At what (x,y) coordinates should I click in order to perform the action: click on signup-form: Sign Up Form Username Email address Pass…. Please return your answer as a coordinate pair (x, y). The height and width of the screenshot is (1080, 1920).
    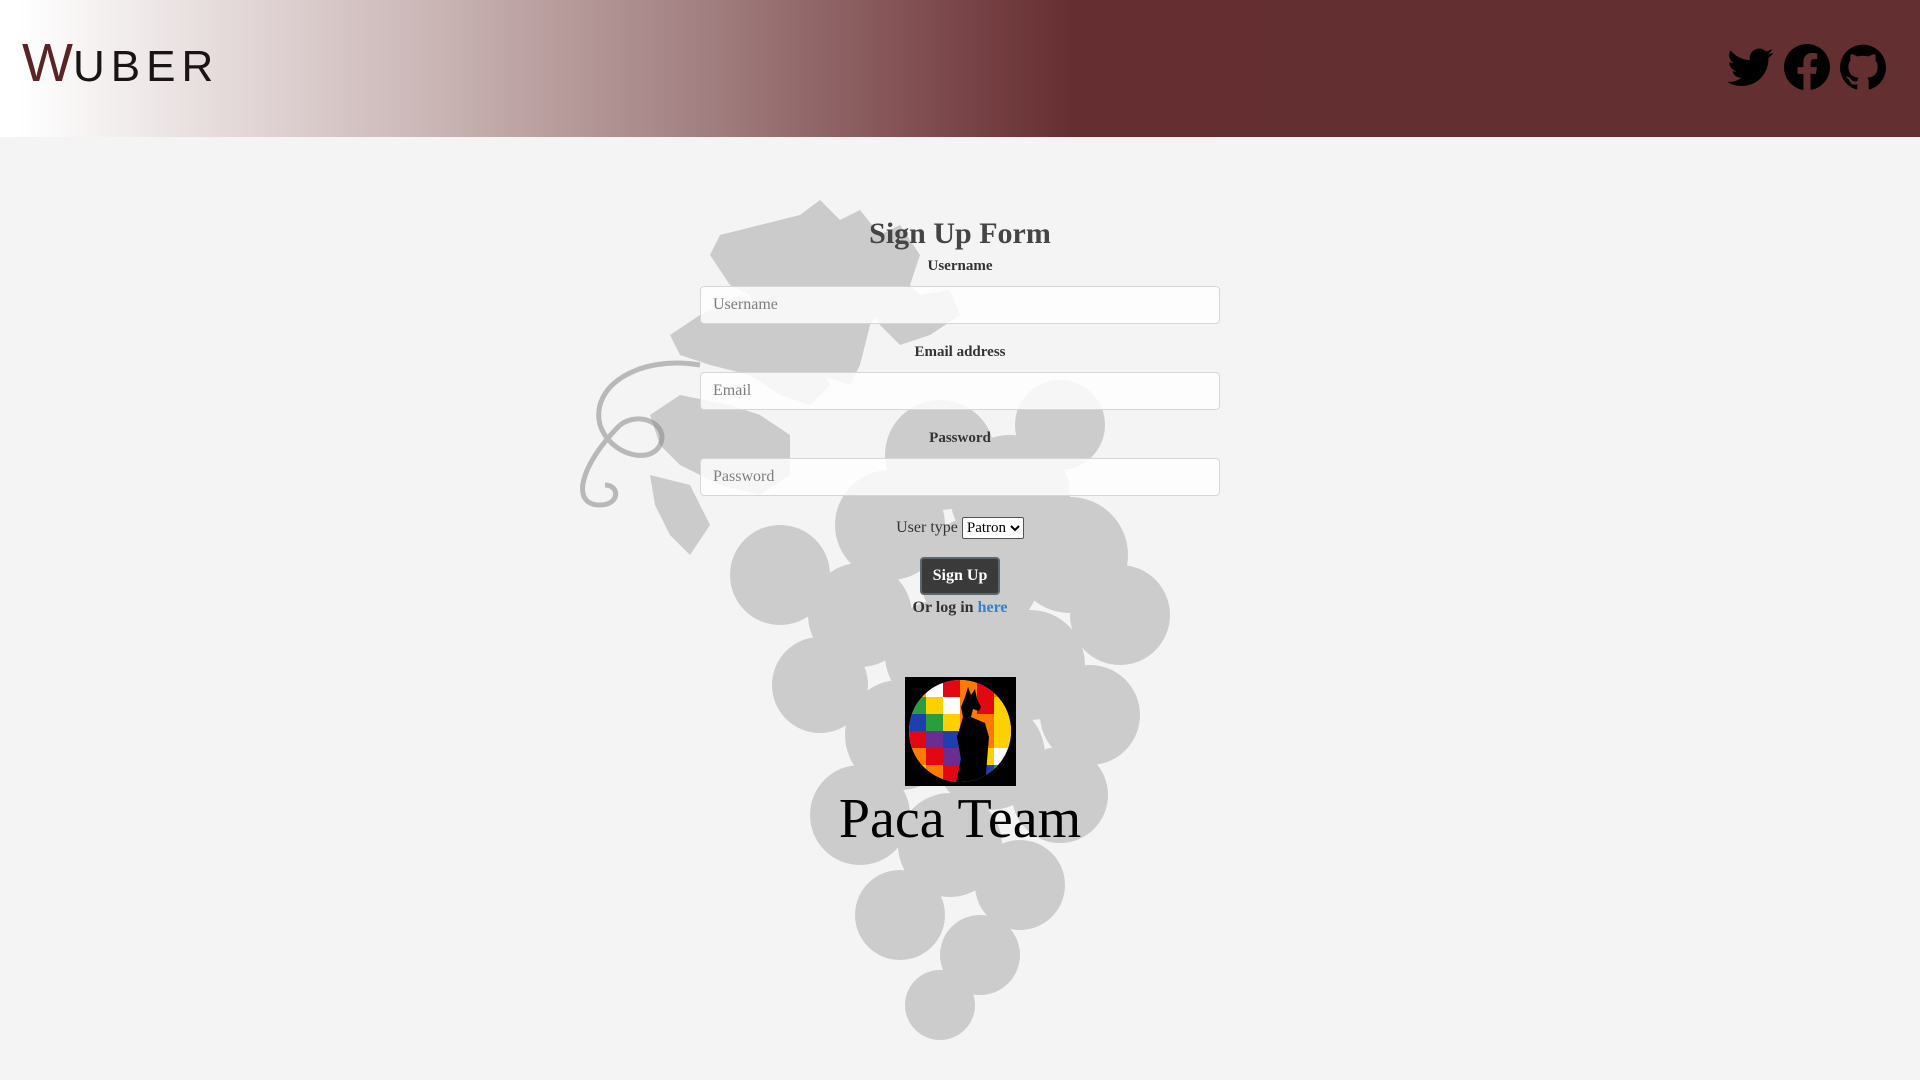
    Looking at the image, I should click on (960, 414).